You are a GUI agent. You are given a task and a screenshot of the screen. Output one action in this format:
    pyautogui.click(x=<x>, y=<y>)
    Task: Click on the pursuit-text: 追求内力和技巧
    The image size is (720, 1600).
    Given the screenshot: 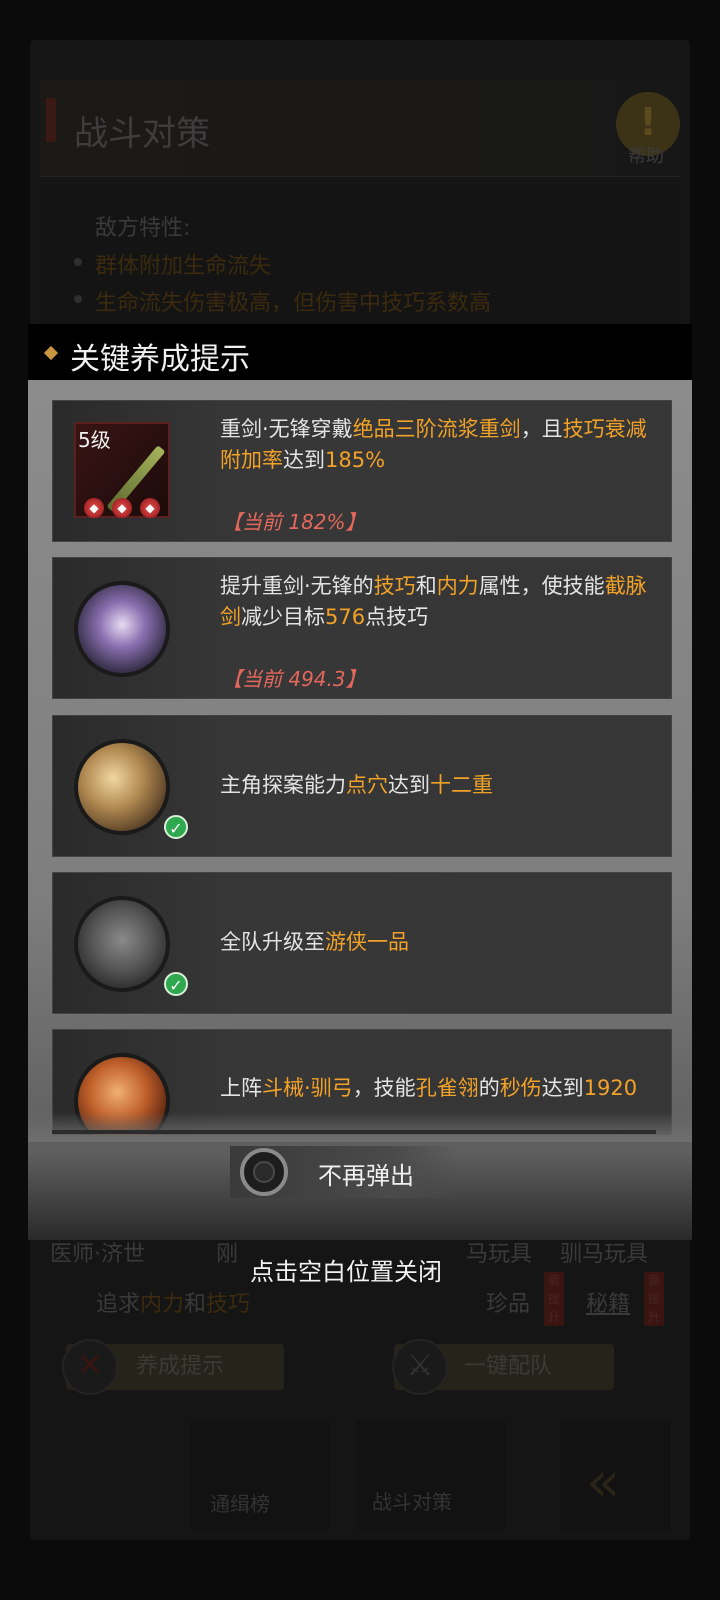 What is the action you would take?
    pyautogui.click(x=173, y=1304)
    